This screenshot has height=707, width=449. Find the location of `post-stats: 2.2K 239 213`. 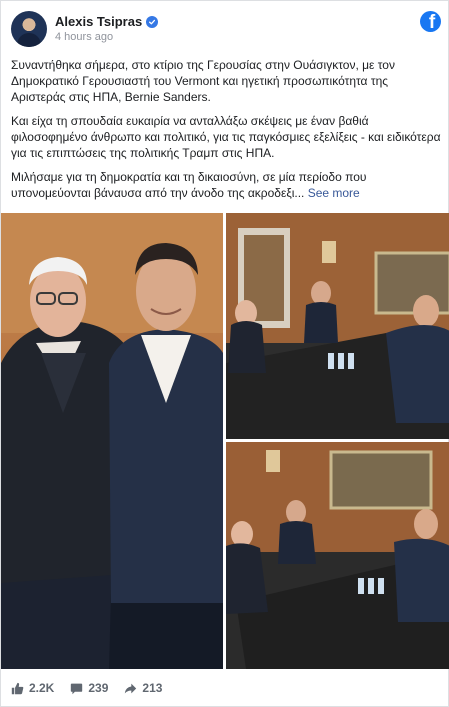

post-stats: 2.2K 239 213 is located at coordinates (86, 688).